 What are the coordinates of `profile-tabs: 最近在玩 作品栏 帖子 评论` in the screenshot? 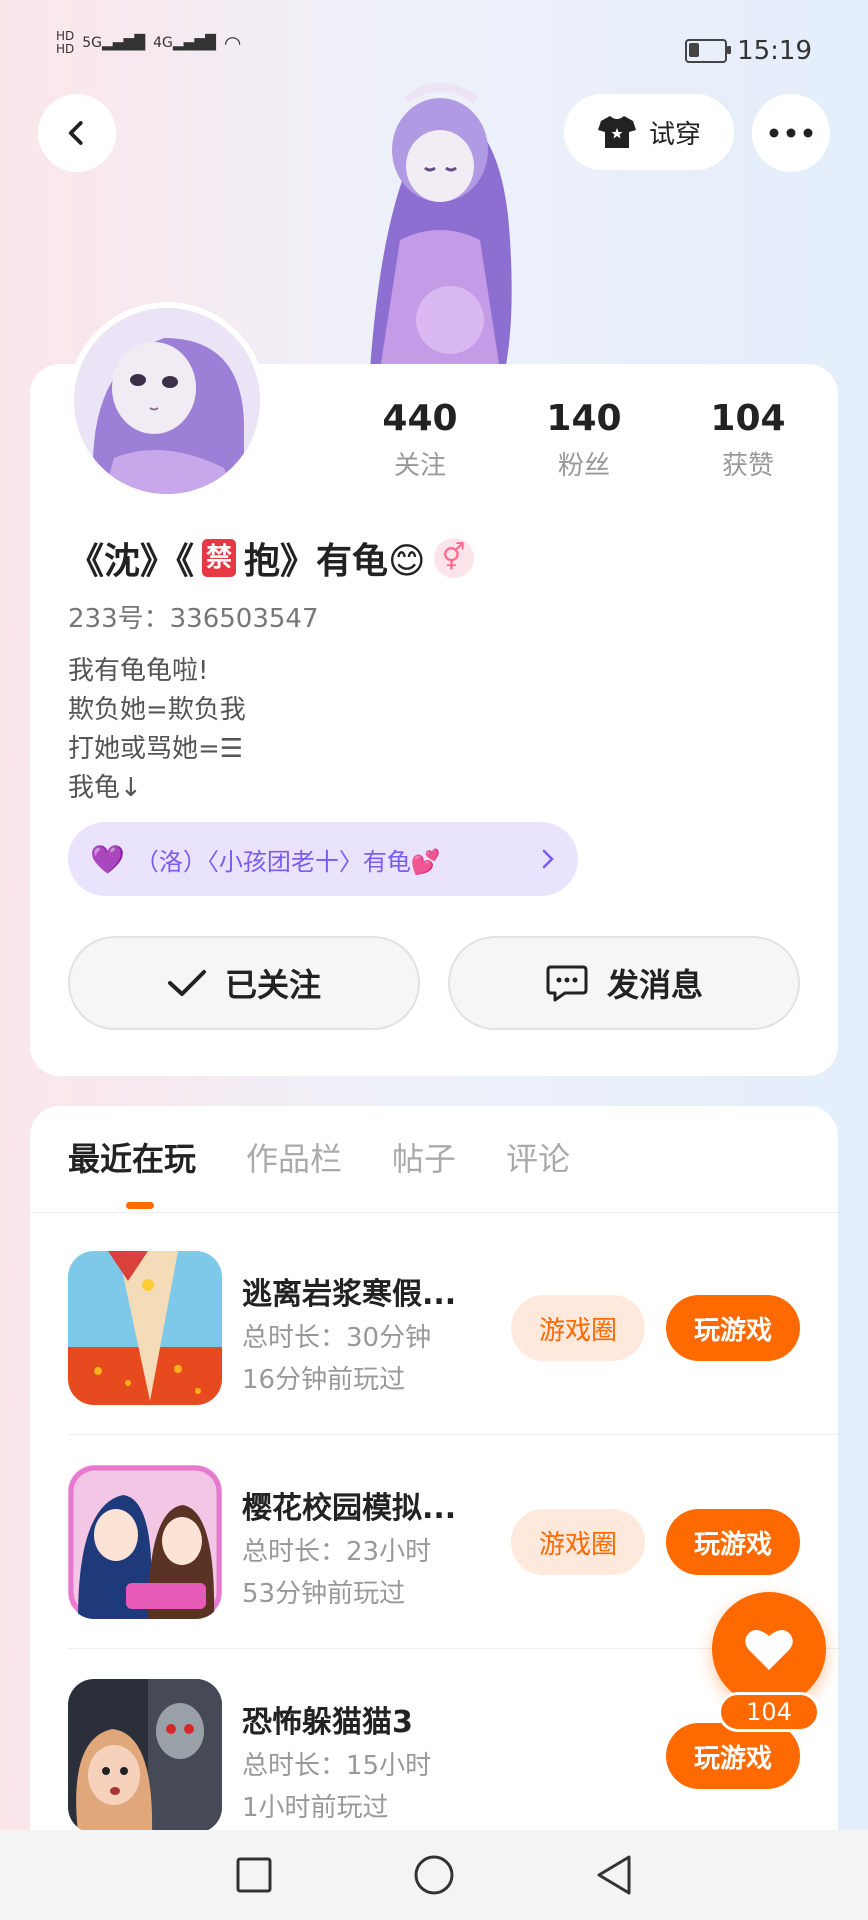 It's located at (319, 1157).